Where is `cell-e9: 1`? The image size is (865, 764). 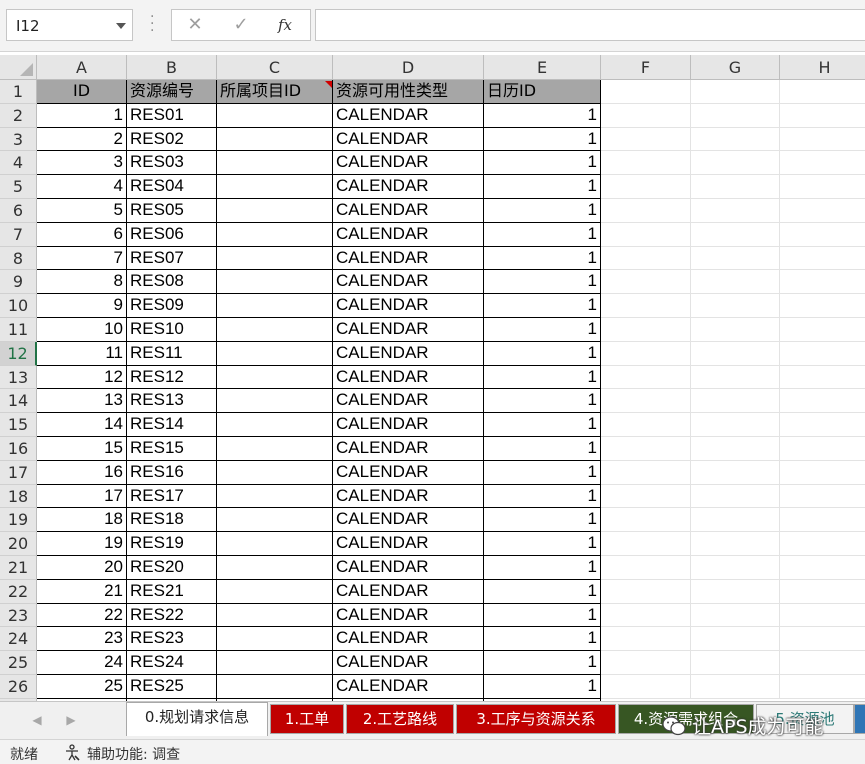 cell-e9: 1 is located at coordinates (542, 282).